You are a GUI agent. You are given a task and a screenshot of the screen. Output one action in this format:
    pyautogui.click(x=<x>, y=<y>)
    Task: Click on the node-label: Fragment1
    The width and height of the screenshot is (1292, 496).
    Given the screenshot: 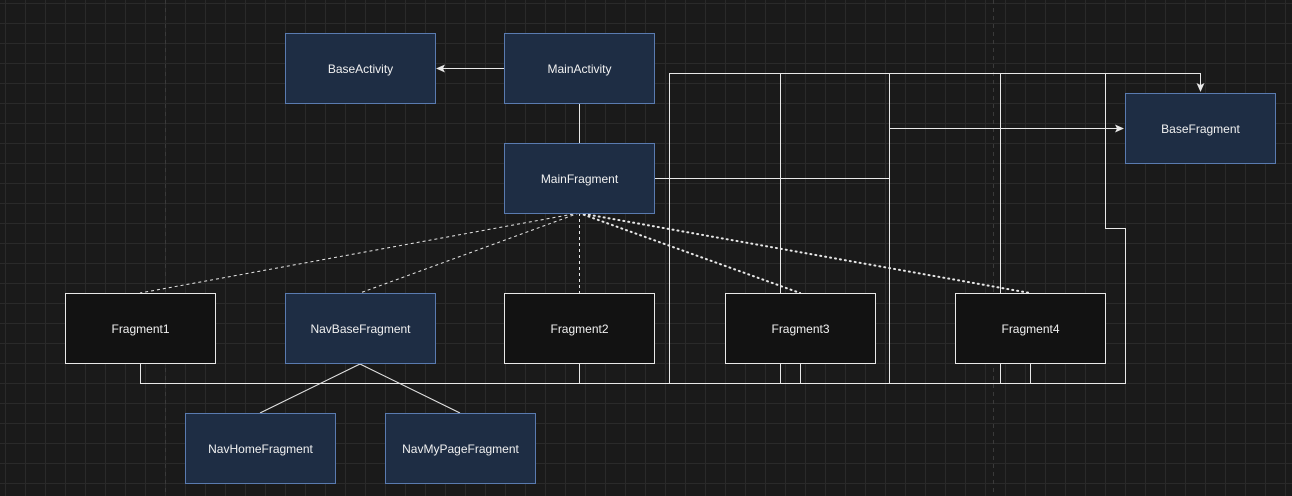 What is the action you would take?
    pyautogui.click(x=140, y=328)
    